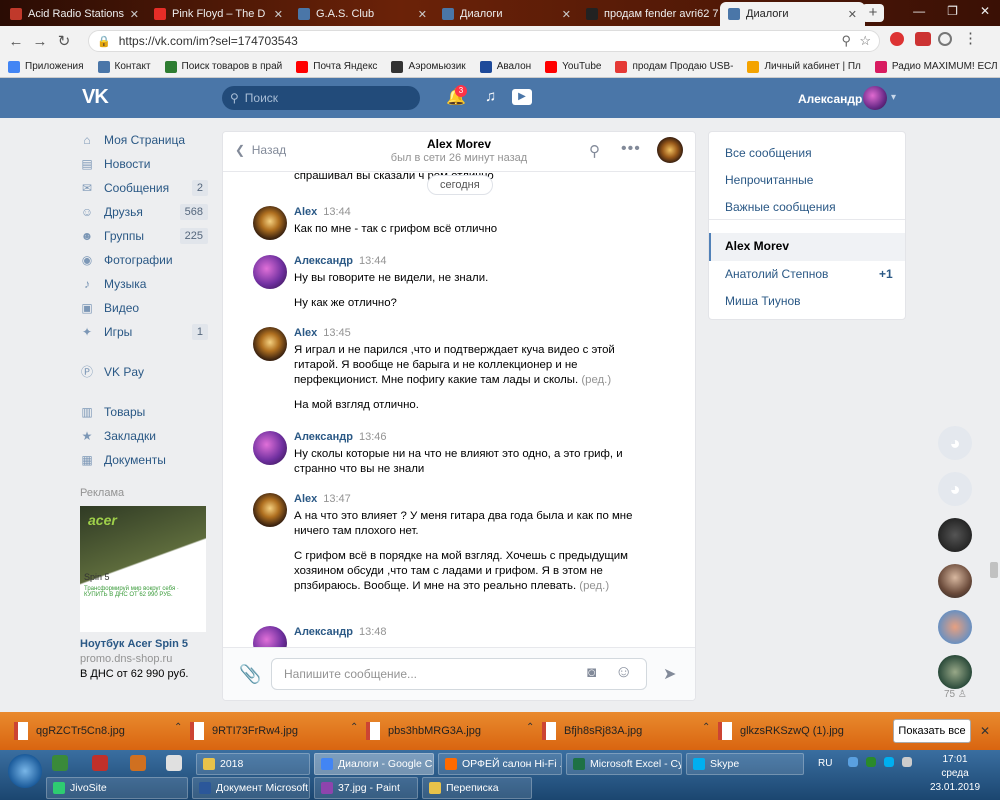 The width and height of the screenshot is (1000, 800). Describe the element at coordinates (650, 14) in the screenshot. I see `browser-tab: продам fender avri62 7✕` at that location.